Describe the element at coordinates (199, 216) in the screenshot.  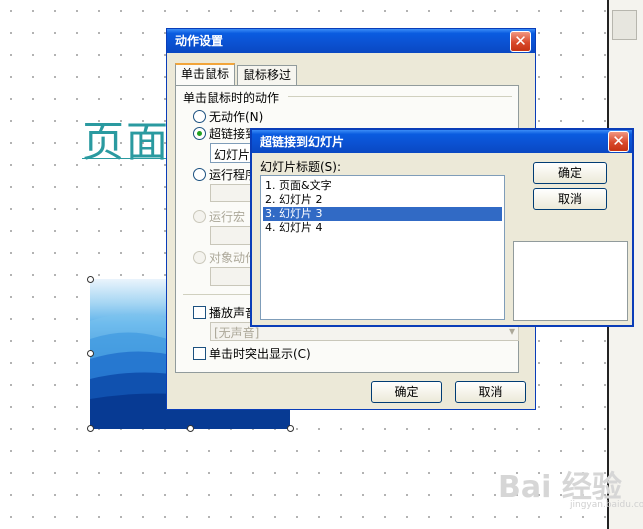
I see `radio-run-macro` at that location.